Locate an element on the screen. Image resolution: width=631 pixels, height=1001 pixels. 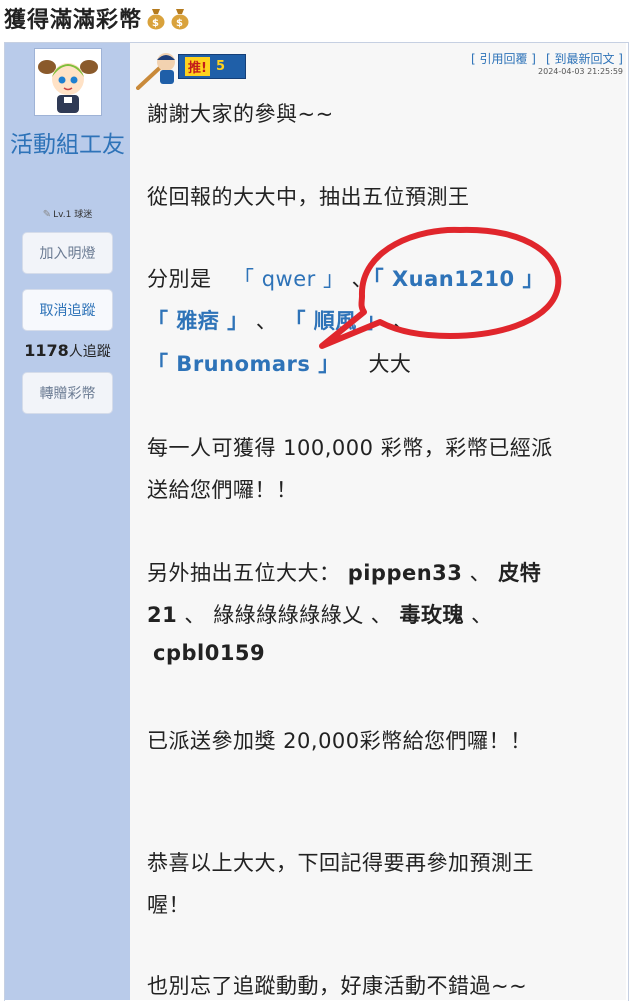
body-line: 謝謝大家的參與~~ is located at coordinates (240, 114).